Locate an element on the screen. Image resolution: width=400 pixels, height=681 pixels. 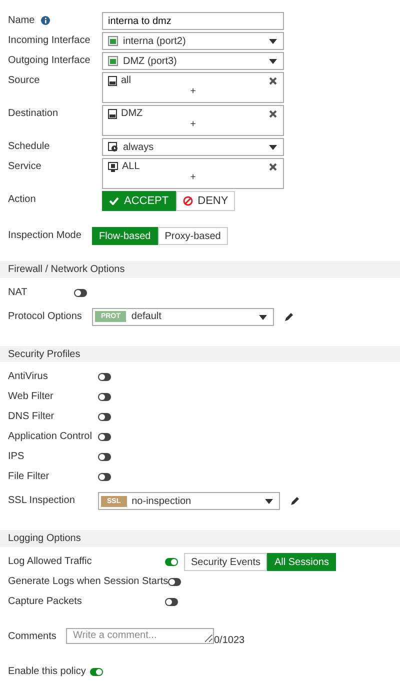
action-option: DENY is located at coordinates (206, 201).